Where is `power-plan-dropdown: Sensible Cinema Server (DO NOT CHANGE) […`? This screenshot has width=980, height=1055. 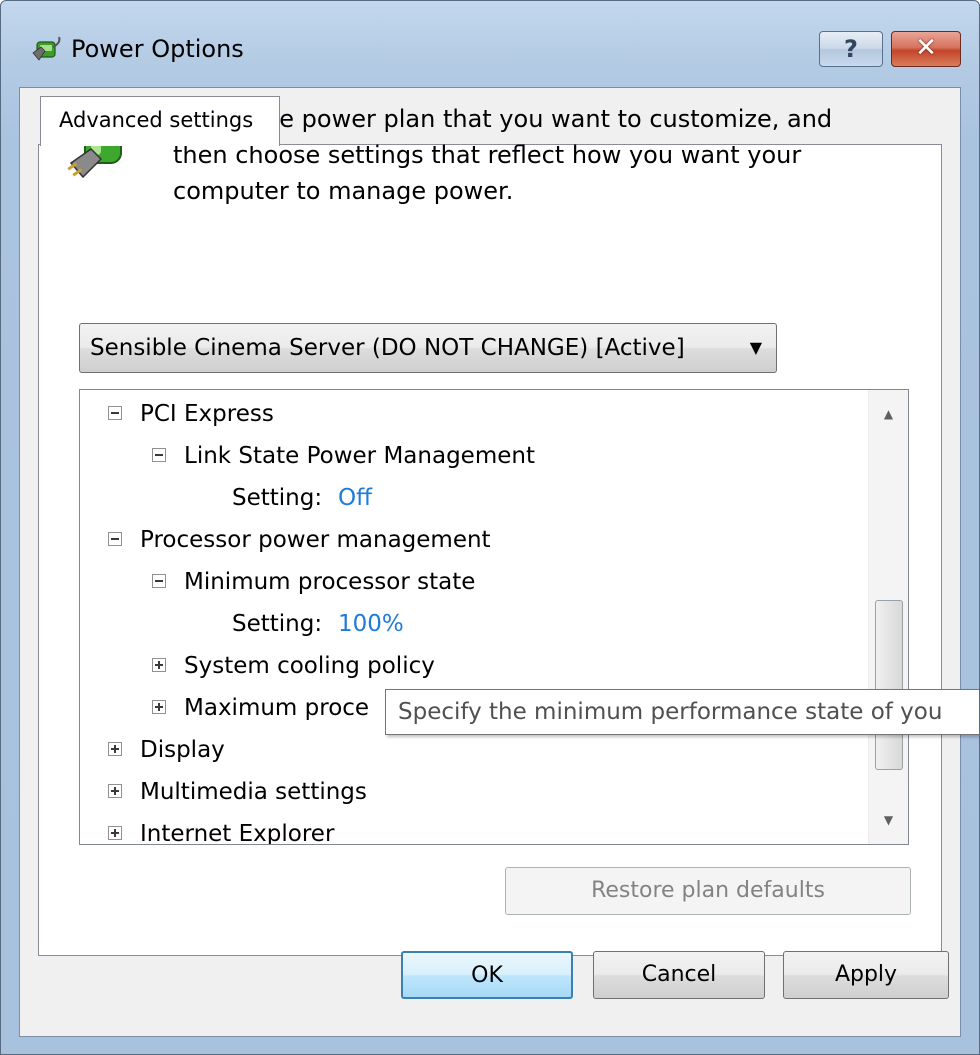
power-plan-dropdown: Sensible Cinema Server (DO NOT CHANGE) [… is located at coordinates (428, 348).